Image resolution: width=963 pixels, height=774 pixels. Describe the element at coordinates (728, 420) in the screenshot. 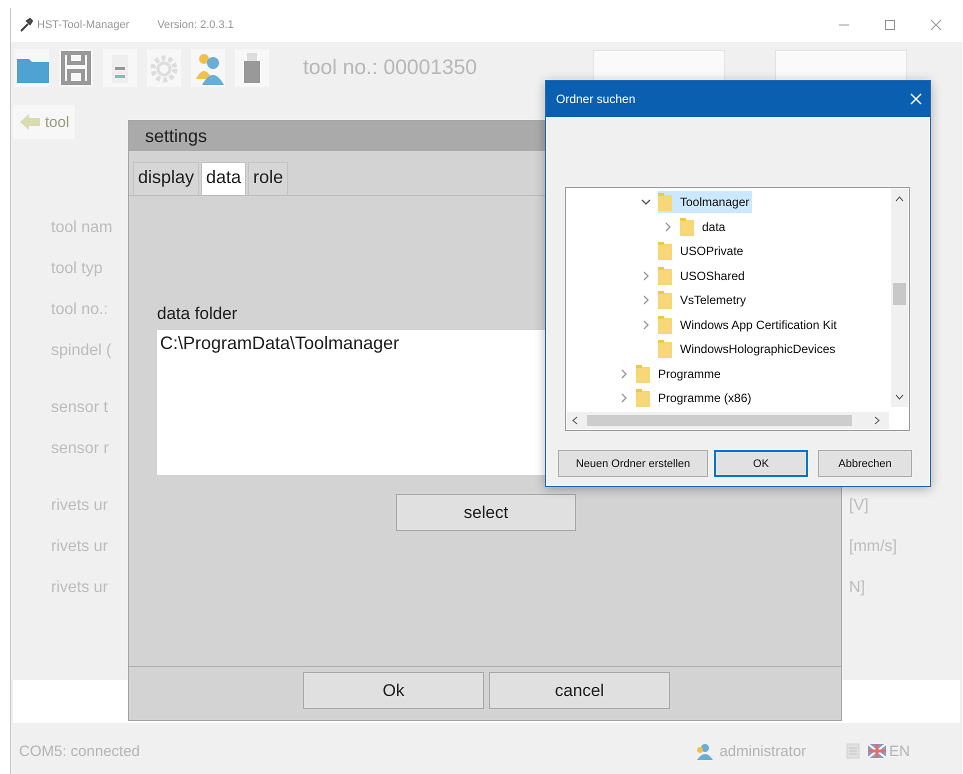

I see `horizontal-scrollbar` at that location.